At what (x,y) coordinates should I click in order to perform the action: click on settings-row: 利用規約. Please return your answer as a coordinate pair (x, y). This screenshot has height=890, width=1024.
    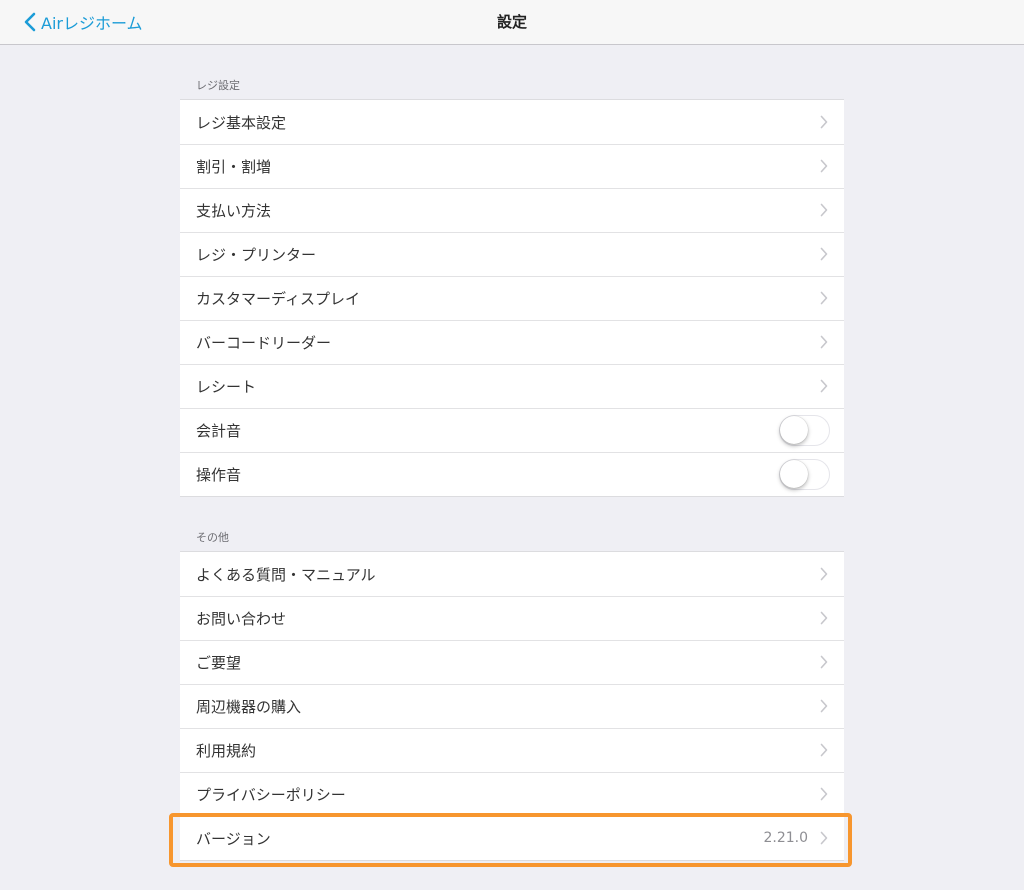
    Looking at the image, I should click on (512, 750).